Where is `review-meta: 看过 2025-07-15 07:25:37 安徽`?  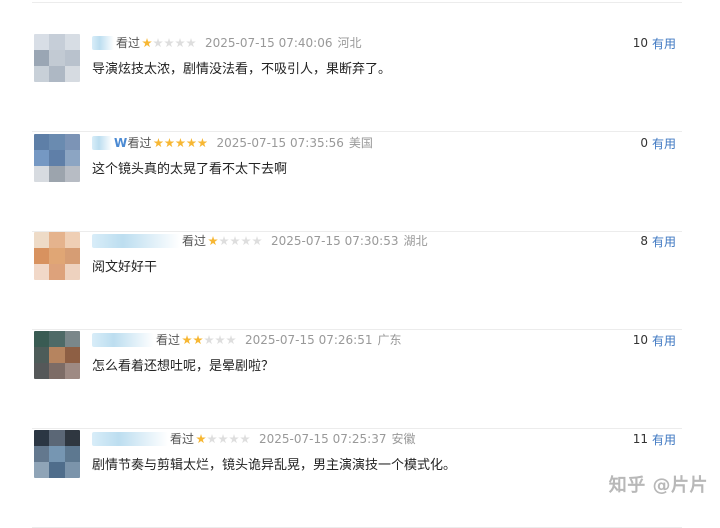 review-meta: 看过 2025-07-15 07:25:37 安徽 is located at coordinates (253, 439).